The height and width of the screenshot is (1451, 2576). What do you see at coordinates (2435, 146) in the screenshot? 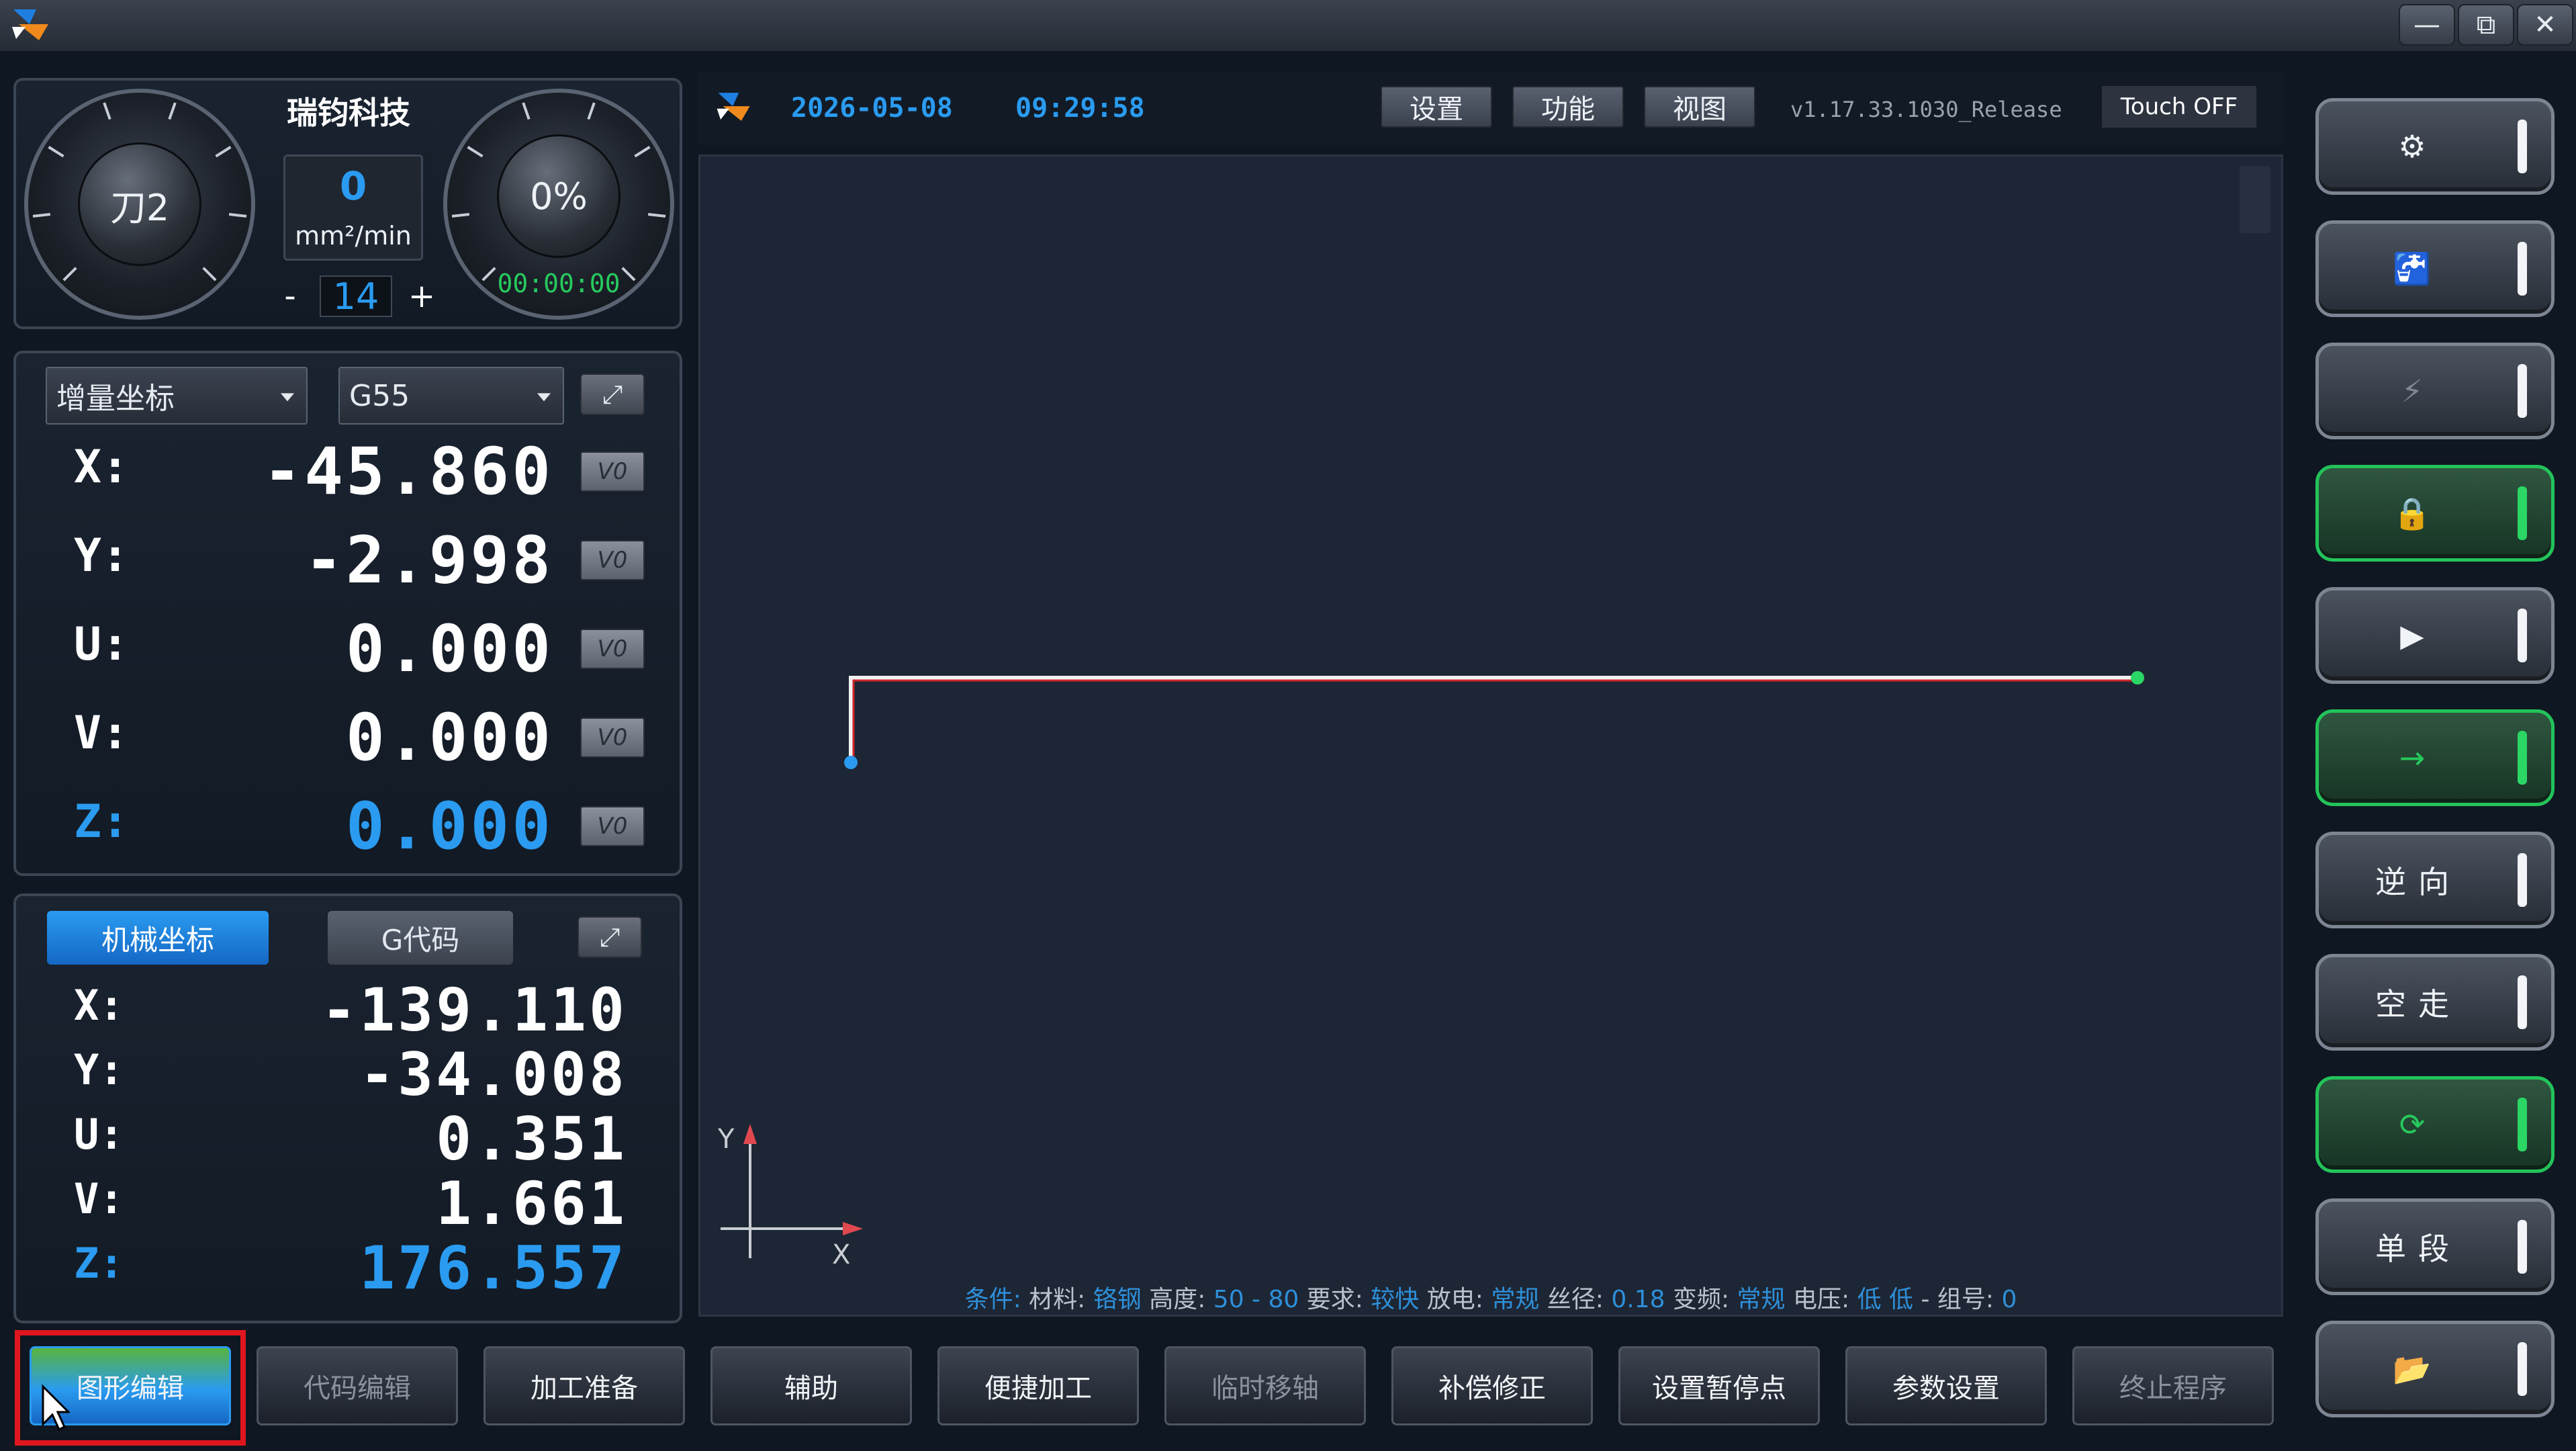
I see `wire-button: ⚙` at bounding box center [2435, 146].